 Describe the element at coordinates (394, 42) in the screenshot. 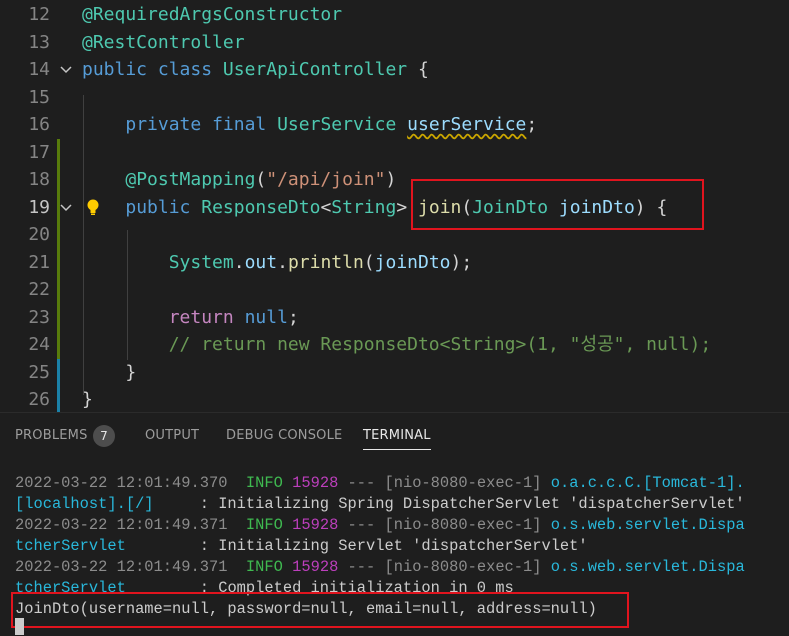

I see `code-line: 13 @RestController` at that location.